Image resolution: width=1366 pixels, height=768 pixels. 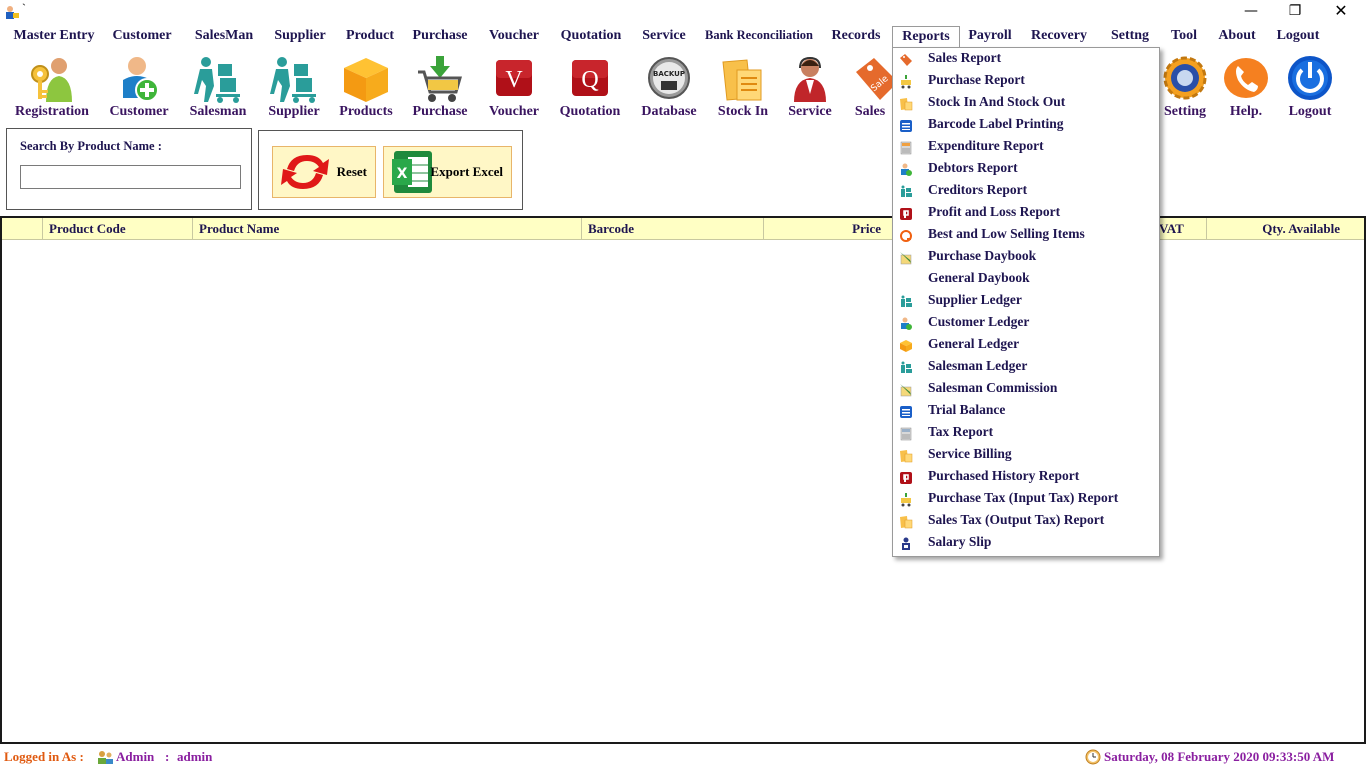 I want to click on products-button: Products, so click(x=366, y=86).